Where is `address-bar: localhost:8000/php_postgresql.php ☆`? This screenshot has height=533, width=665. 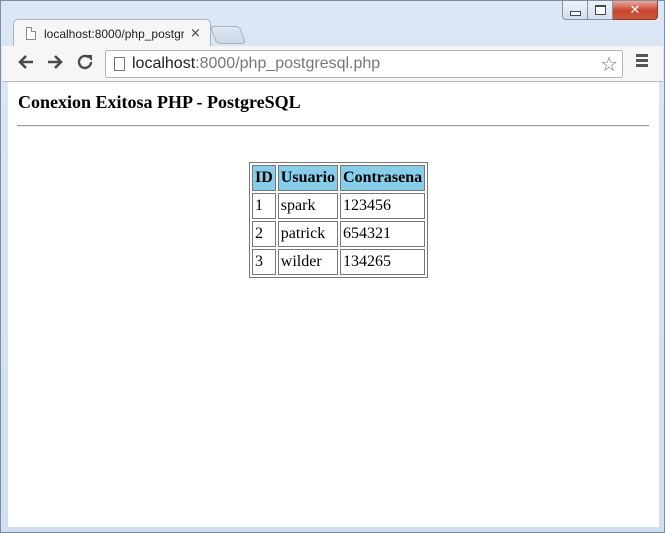
address-bar: localhost:8000/php_postgresql.php ☆ is located at coordinates (364, 64).